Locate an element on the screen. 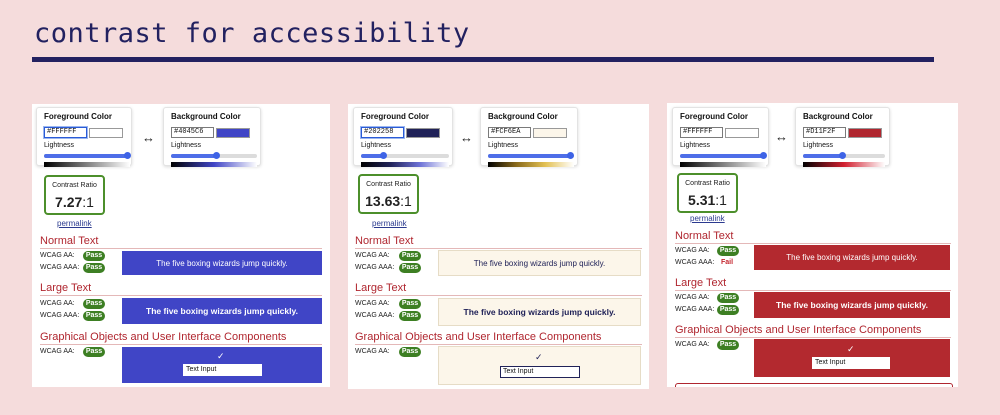 This screenshot has height=415, width=1000. background-hex-input: #D11F2F is located at coordinates (824, 132).